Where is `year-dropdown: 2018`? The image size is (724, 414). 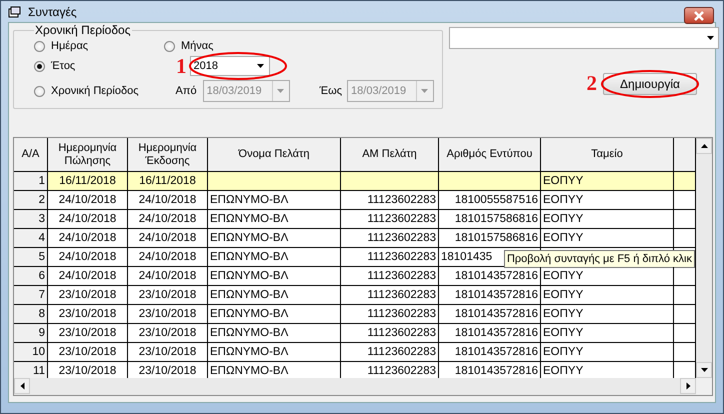 year-dropdown: 2018 is located at coordinates (230, 66).